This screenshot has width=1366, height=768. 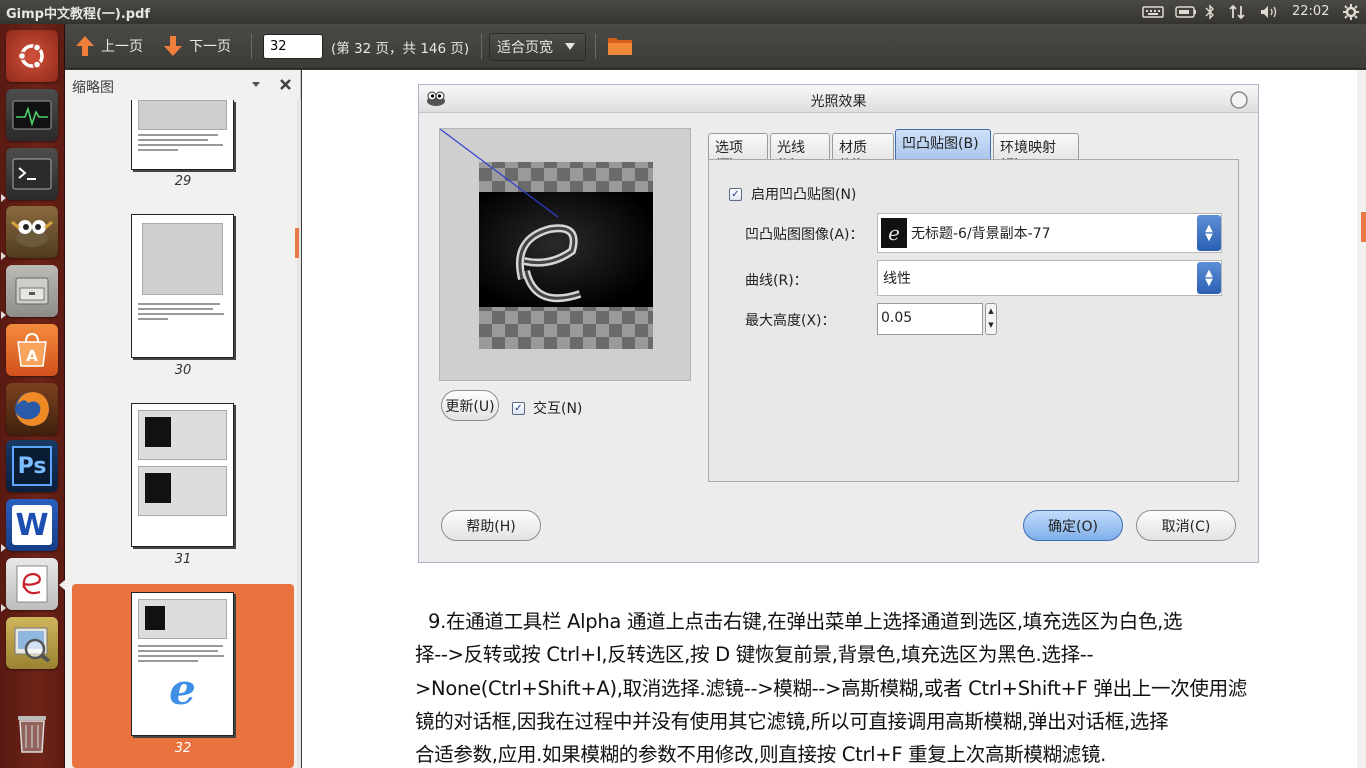 I want to click on interactive-label: 交互(N), so click(x=558, y=409).